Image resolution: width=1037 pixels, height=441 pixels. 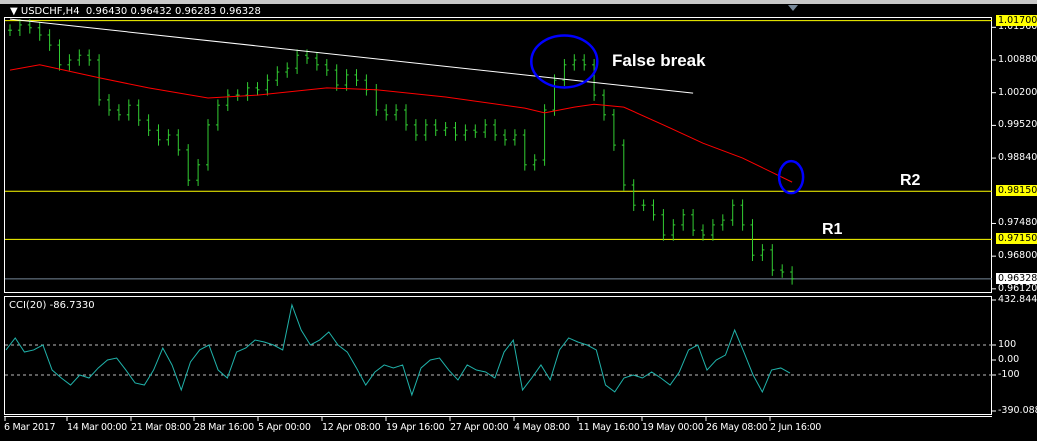 What do you see at coordinates (1007, 344) in the screenshot?
I see `cci-tick-label: 100` at bounding box center [1007, 344].